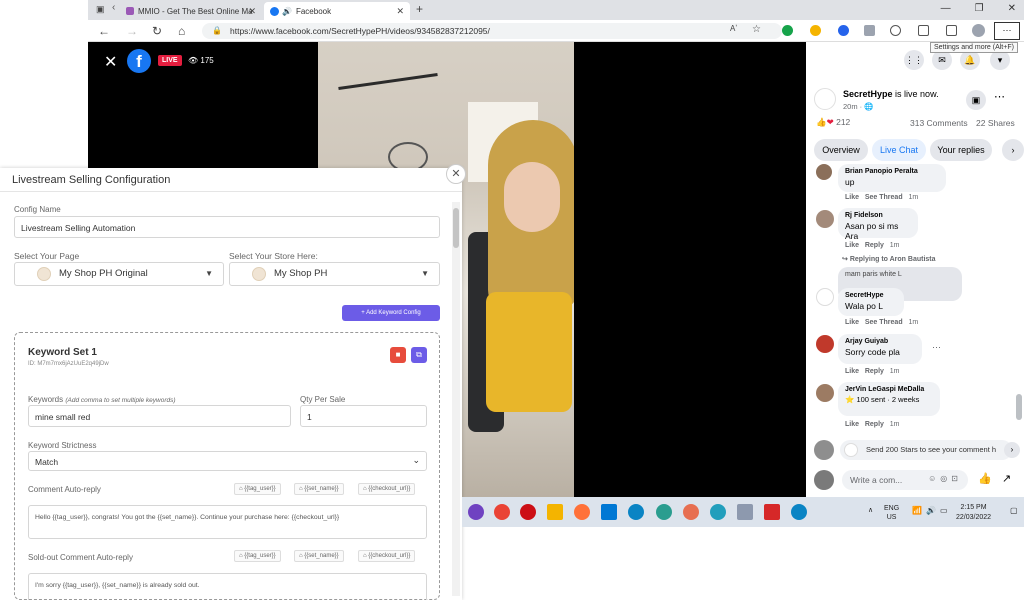  I want to click on store-select: My Shop PH ▼, so click(334, 274).